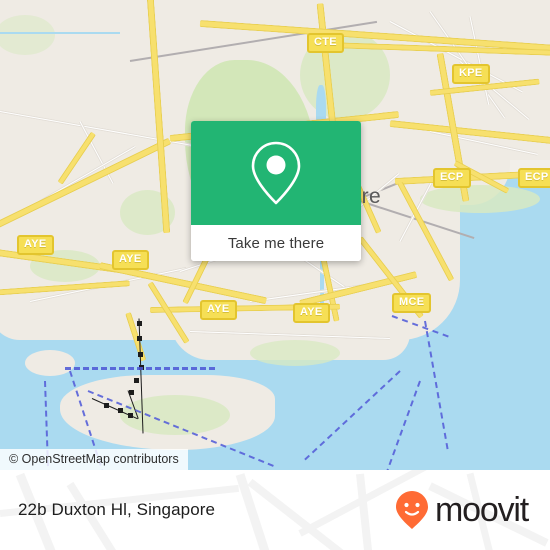 Image resolution: width=550 pixels, height=550 pixels. What do you see at coordinates (534, 178) in the screenshot?
I see `map-shield-ecp-east: ECP` at bounding box center [534, 178].